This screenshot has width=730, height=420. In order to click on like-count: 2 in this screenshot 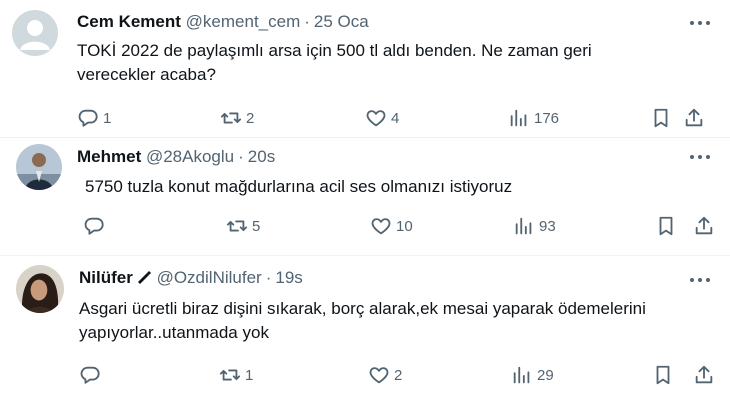, I will do `click(398, 375)`.